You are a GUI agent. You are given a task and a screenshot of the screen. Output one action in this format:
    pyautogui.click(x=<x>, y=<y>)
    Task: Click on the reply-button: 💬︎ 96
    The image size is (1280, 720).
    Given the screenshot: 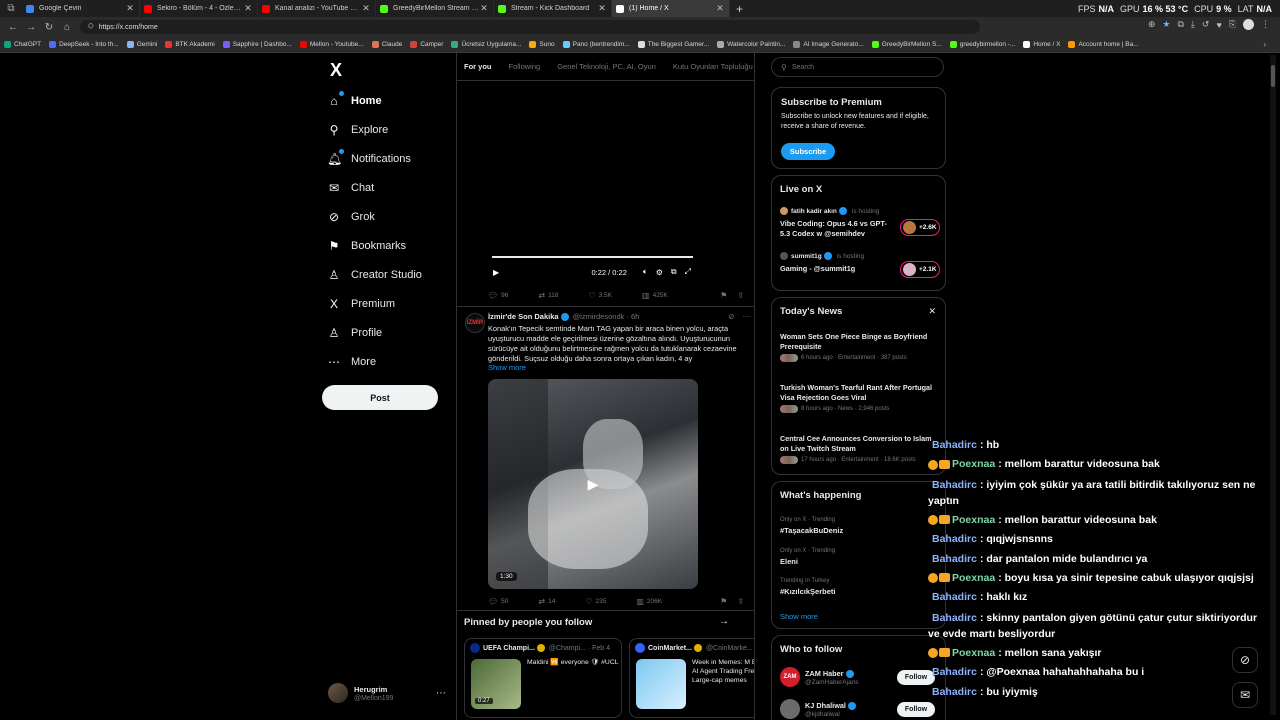 What is the action you would take?
    pyautogui.click(x=498, y=295)
    